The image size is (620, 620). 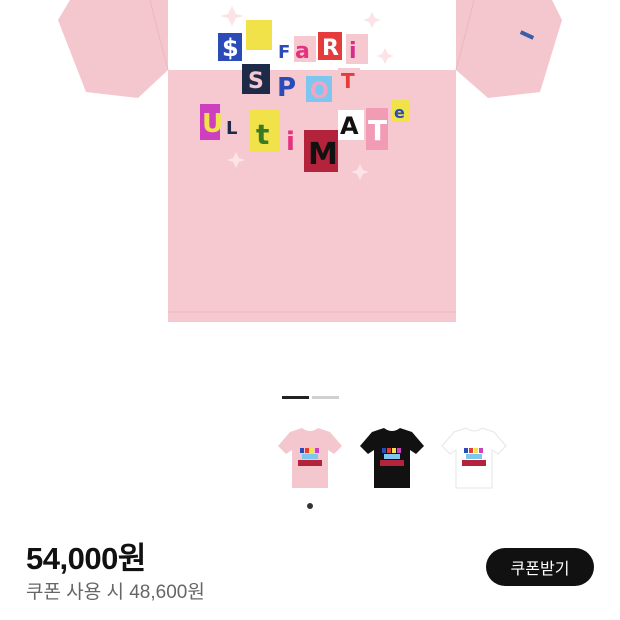 What do you see at coordinates (330, 48) in the screenshot?
I see `svg-text: R` at bounding box center [330, 48].